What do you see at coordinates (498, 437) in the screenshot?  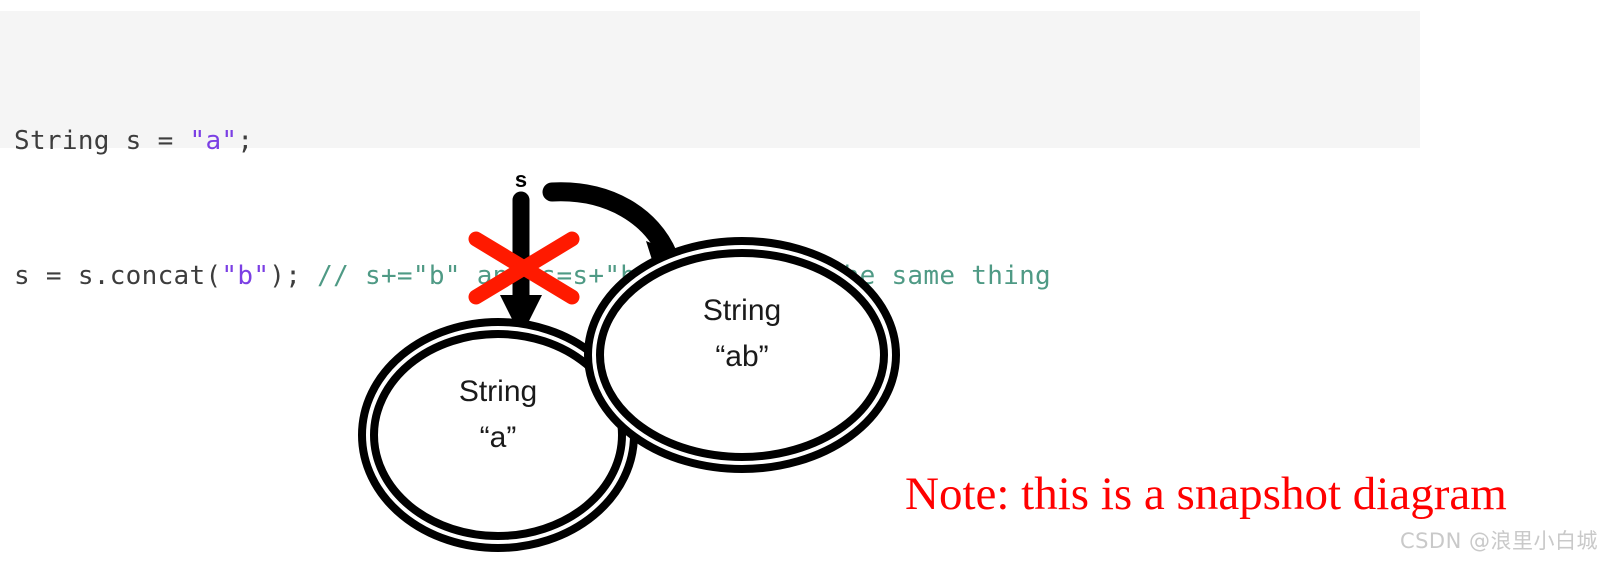 I see `node-string-a-value: “a”` at bounding box center [498, 437].